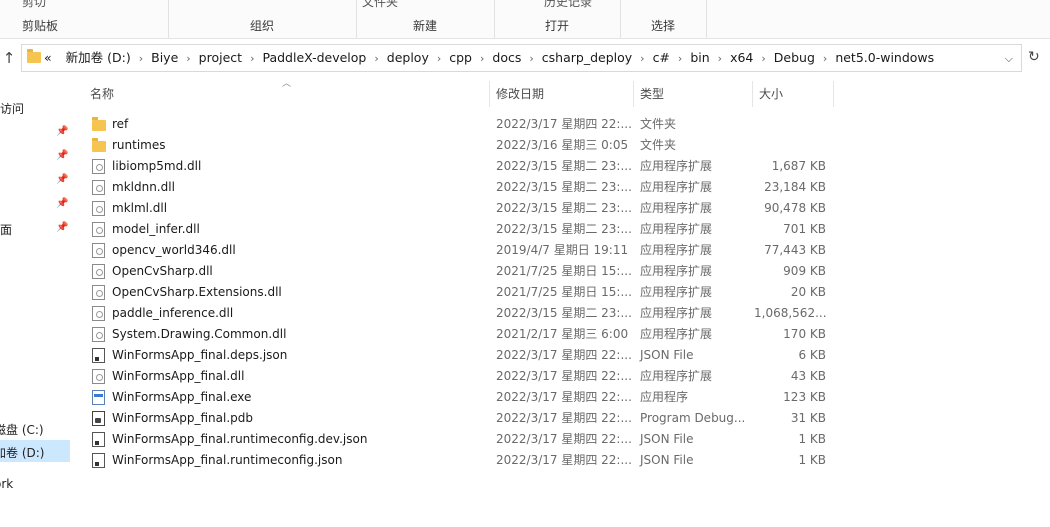 This screenshot has height=527, width=1050. Describe the element at coordinates (793, 94) in the screenshot. I see `column-header-size: 大小` at that location.